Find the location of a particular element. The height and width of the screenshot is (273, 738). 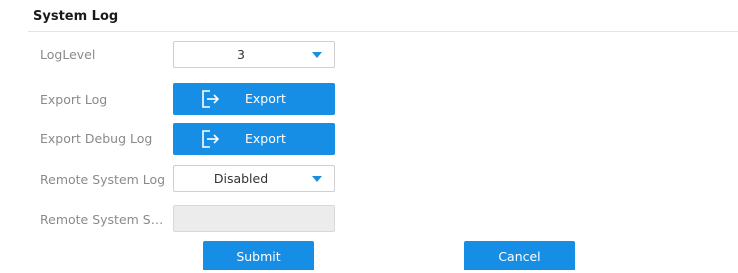

remote-system-log-value: Disabled is located at coordinates (241, 178).